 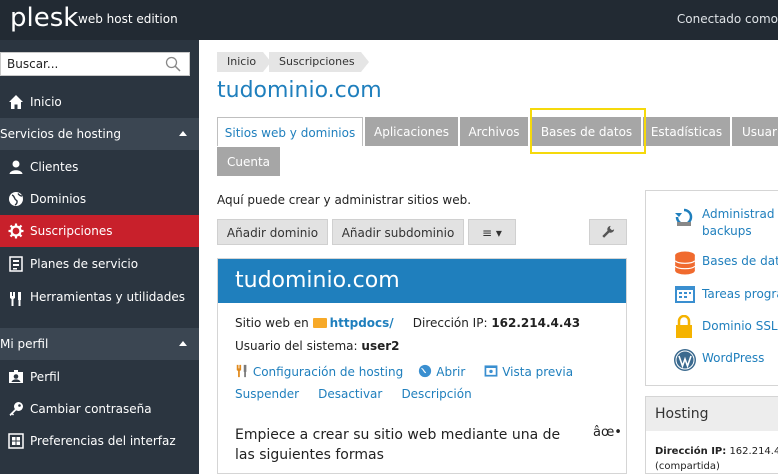 What do you see at coordinates (272, 232) in the screenshot?
I see `add-domain-button: Añadir dominio` at bounding box center [272, 232].